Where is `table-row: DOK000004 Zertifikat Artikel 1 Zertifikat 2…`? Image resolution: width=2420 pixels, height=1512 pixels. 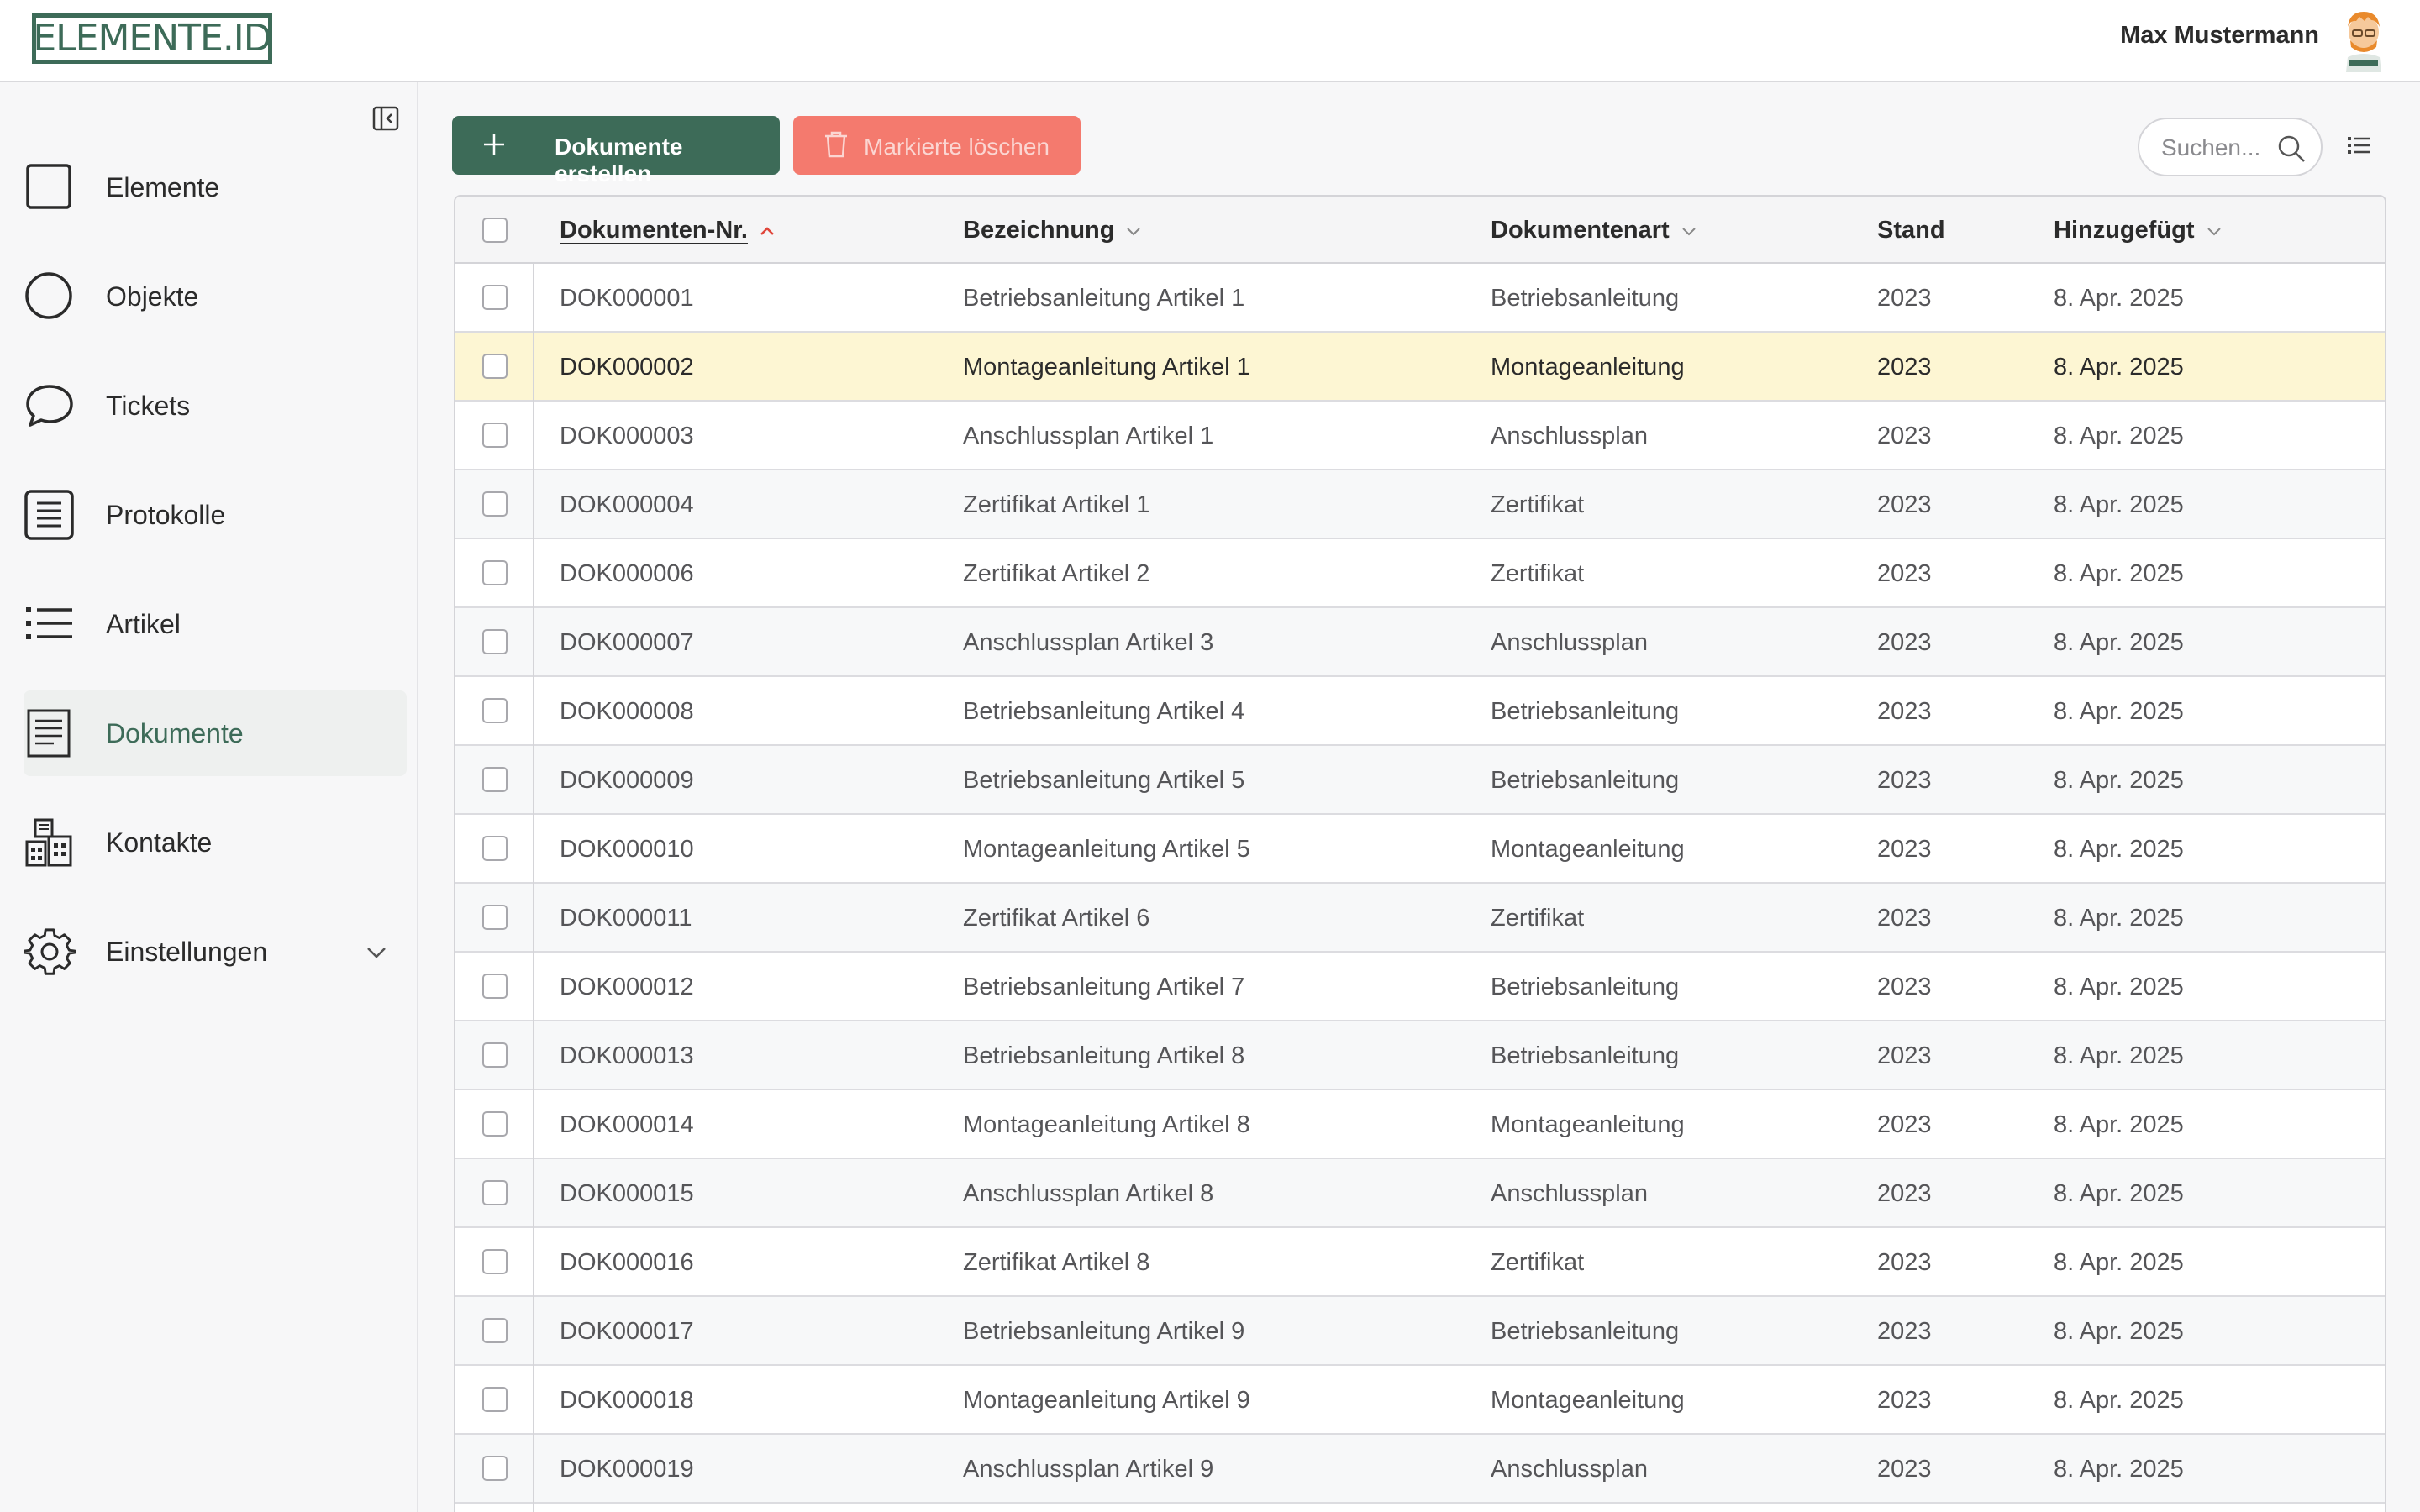
table-row: DOK000004 Zertifikat Artikel 1 Zertifikat 2… is located at coordinates (1420, 504).